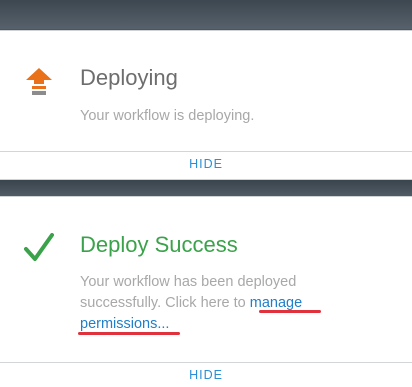  I want to click on deploying-footer: HIDE, so click(206, 163).